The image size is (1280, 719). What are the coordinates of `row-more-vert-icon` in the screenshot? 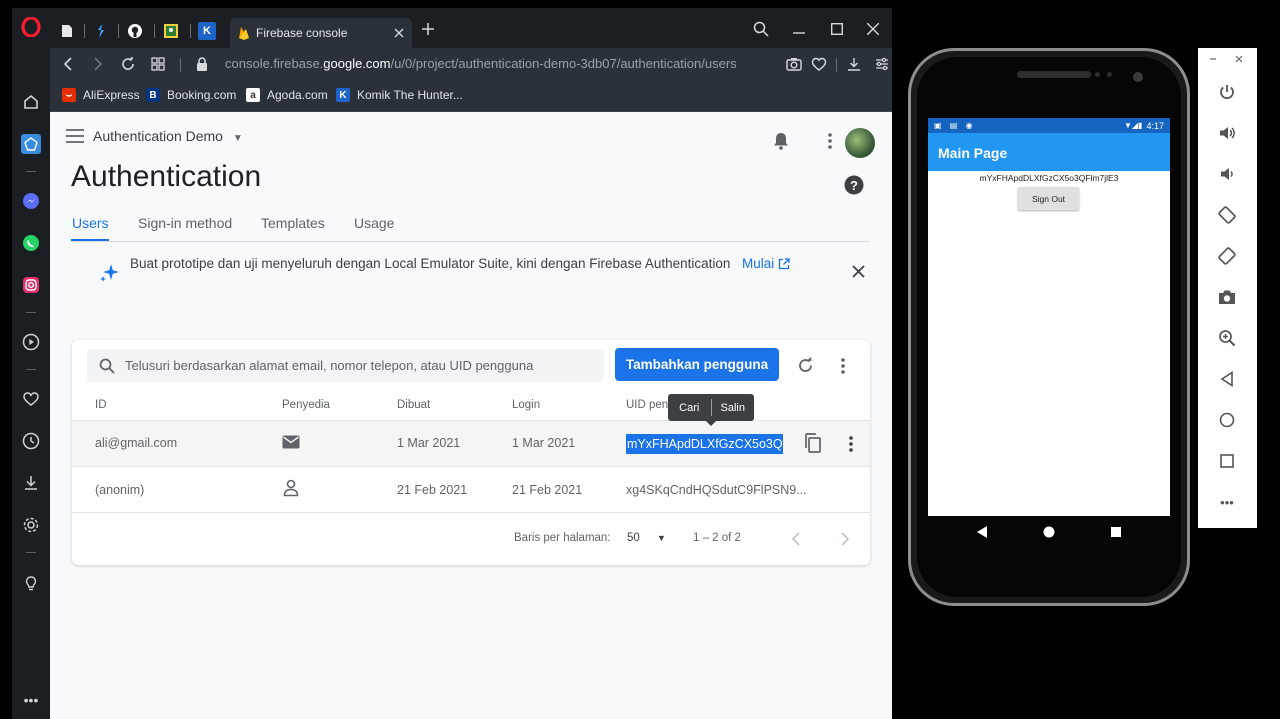 It's located at (851, 444).